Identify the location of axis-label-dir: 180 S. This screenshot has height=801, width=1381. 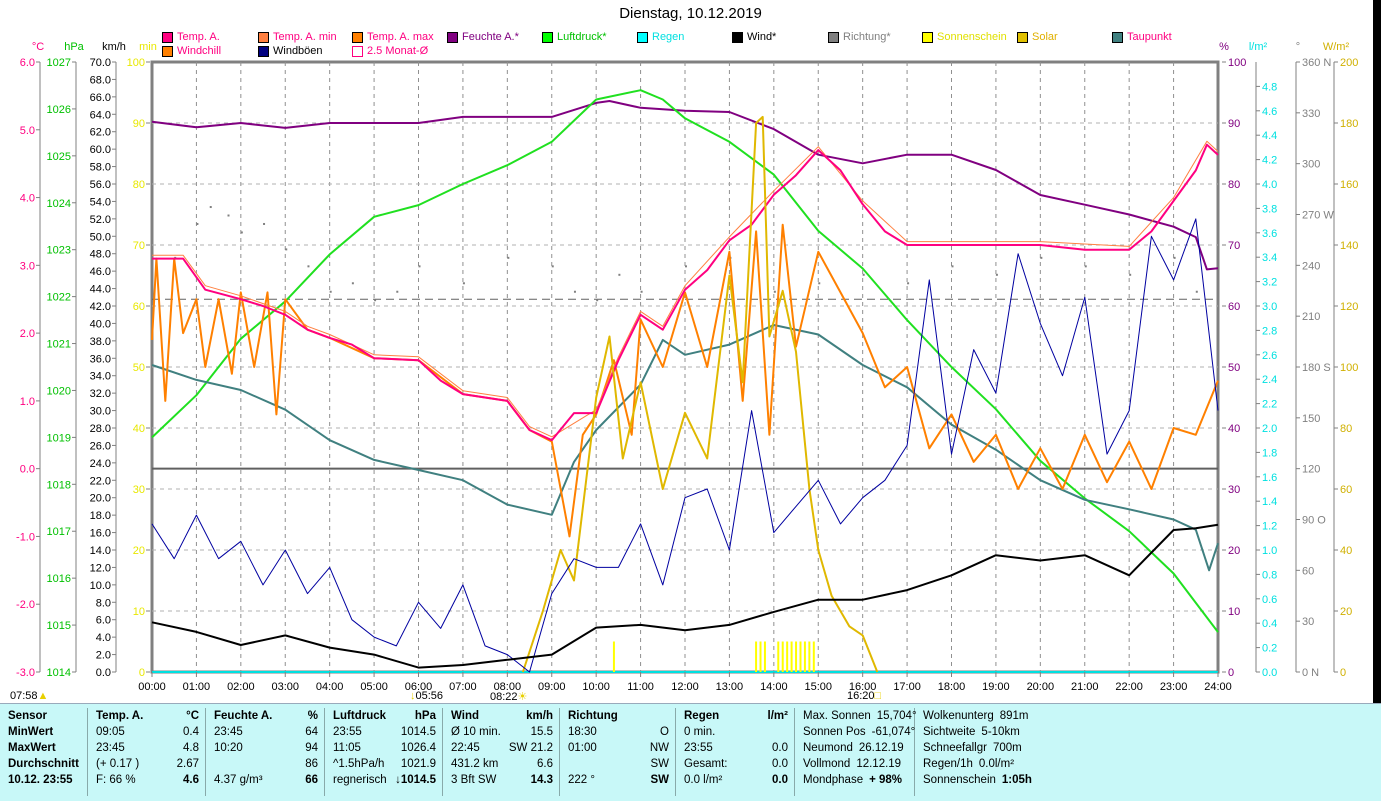
(1316, 368).